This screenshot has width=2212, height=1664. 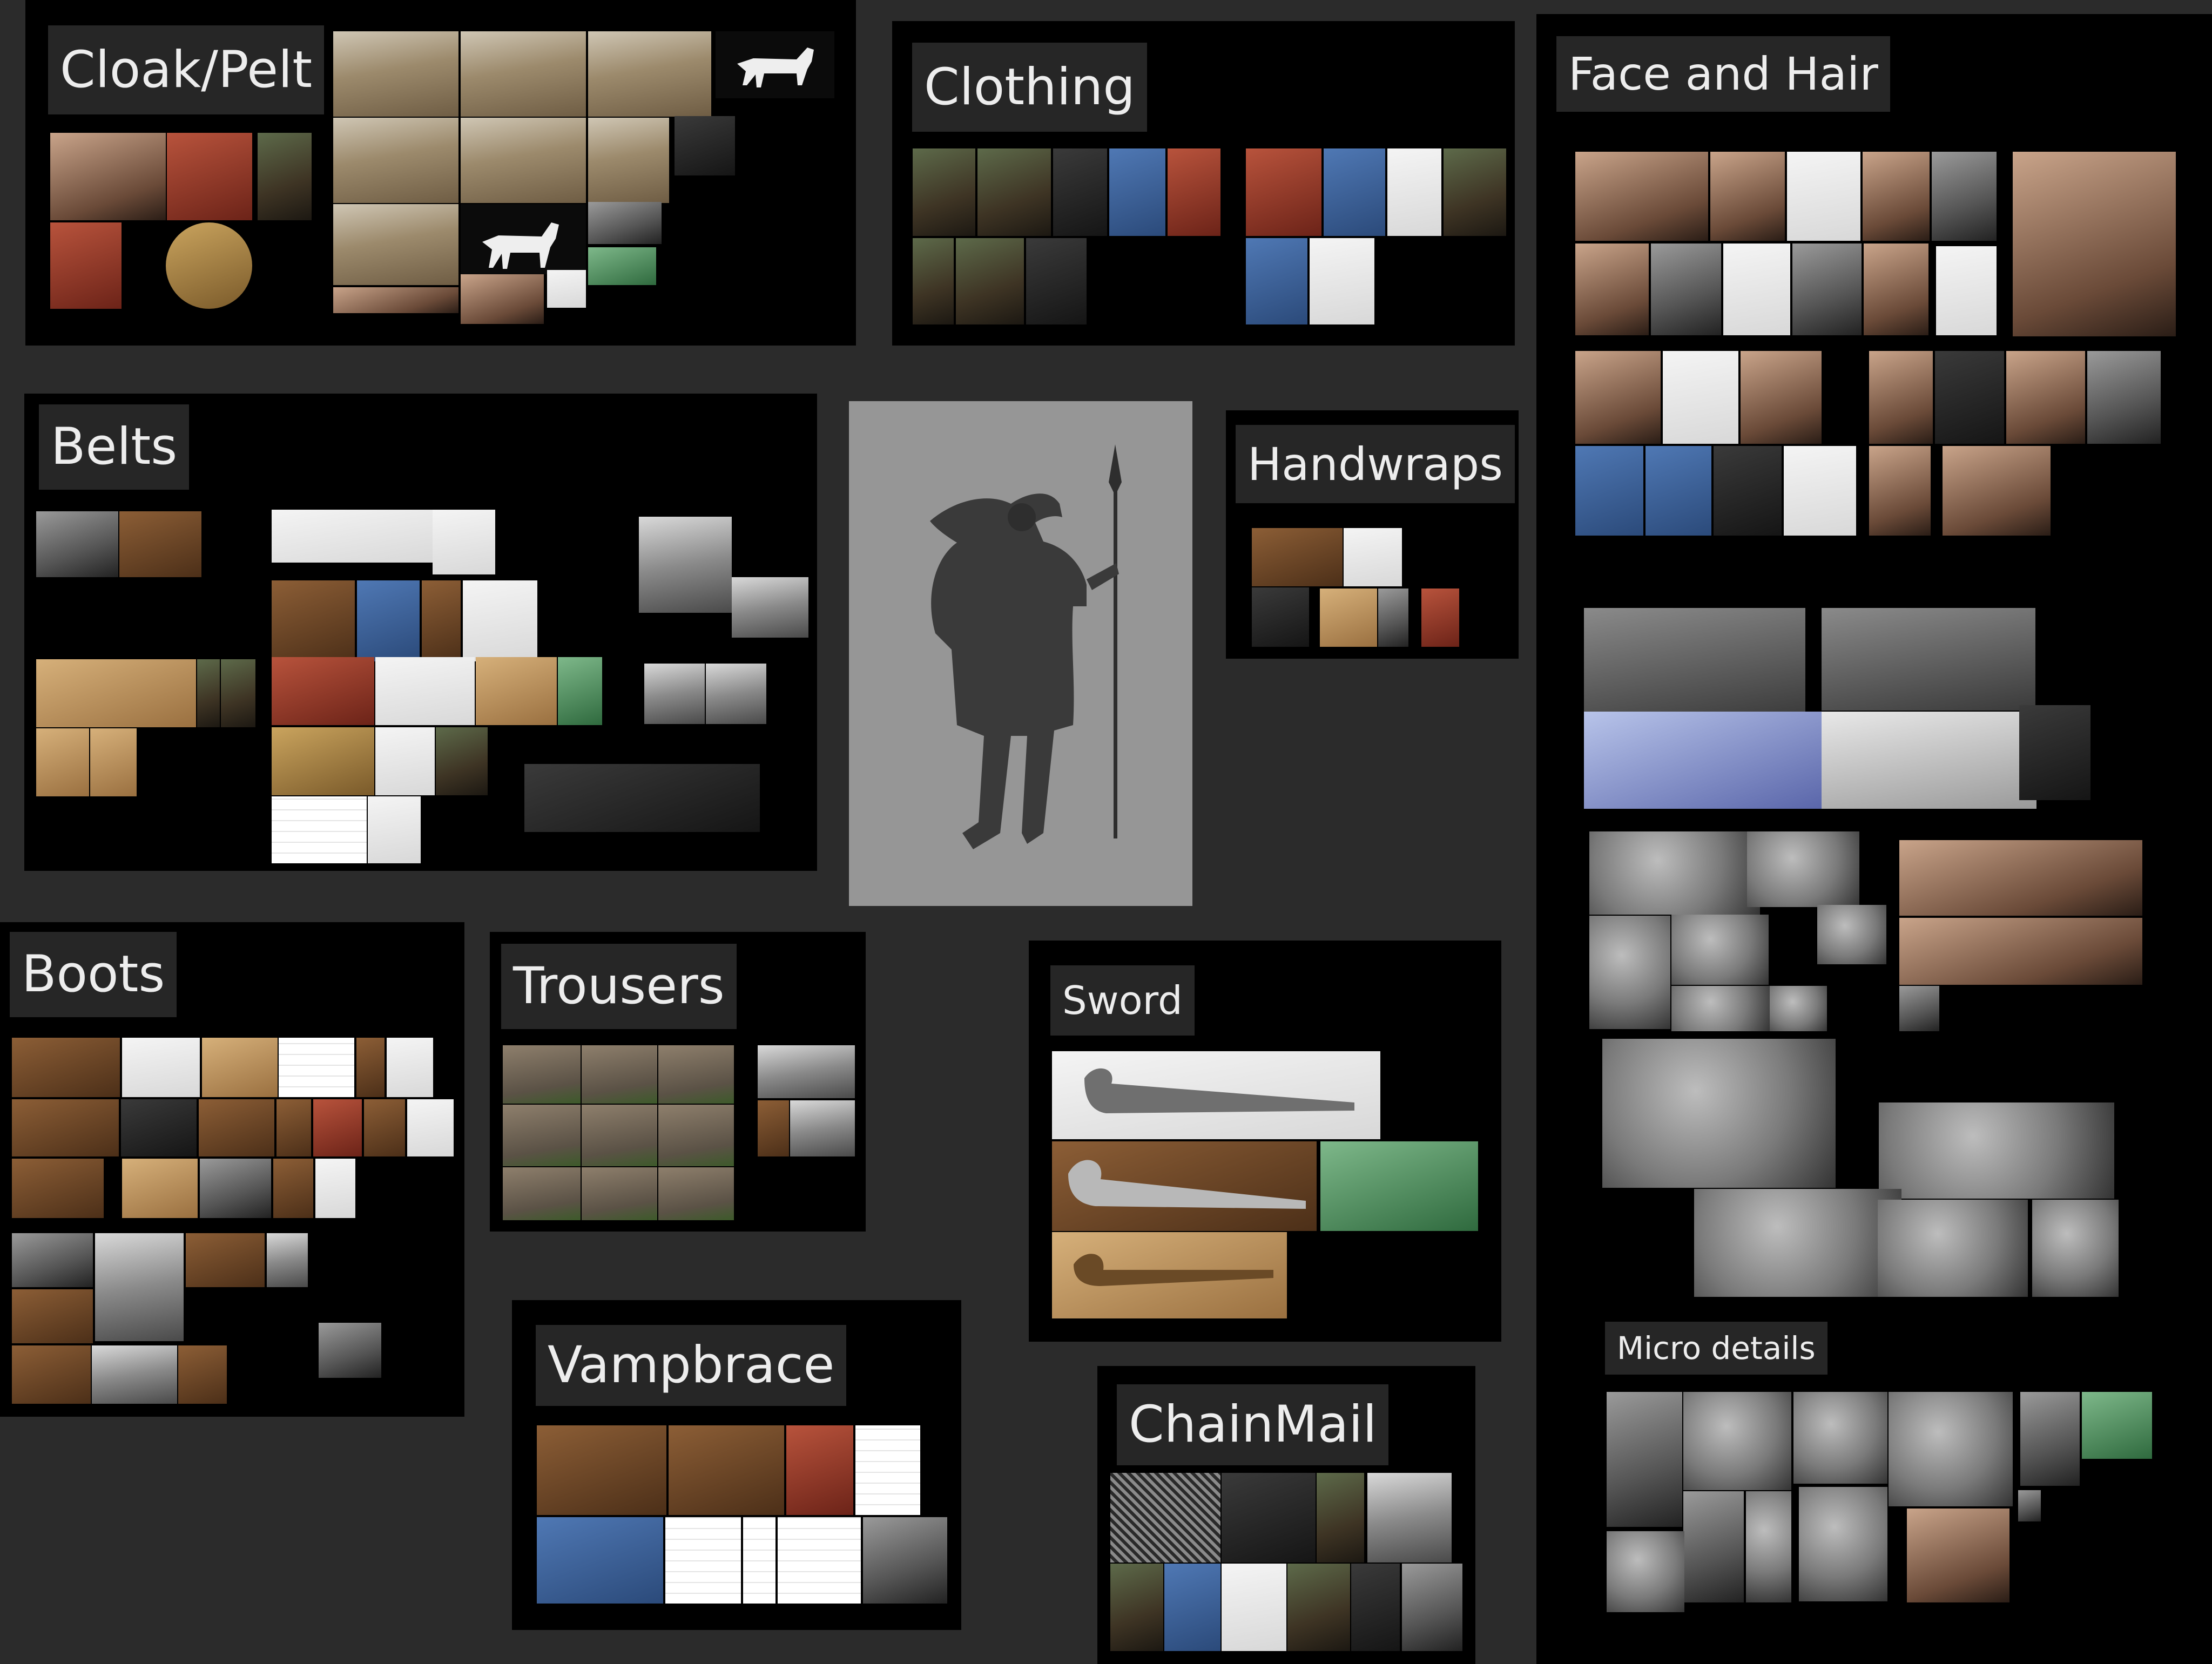 I want to click on group-vampbrace: Vampbrace, so click(x=736, y=1465).